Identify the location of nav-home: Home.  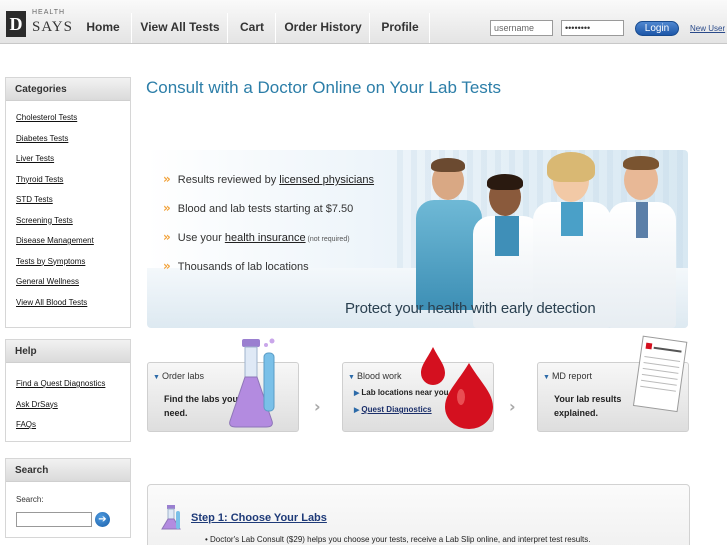
(103, 27).